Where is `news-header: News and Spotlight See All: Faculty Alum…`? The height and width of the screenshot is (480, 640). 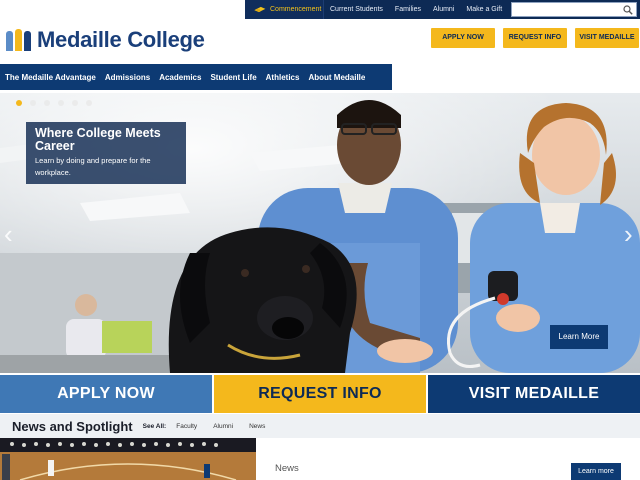 news-header: News and Spotlight See All: Faculty Alum… is located at coordinates (320, 426).